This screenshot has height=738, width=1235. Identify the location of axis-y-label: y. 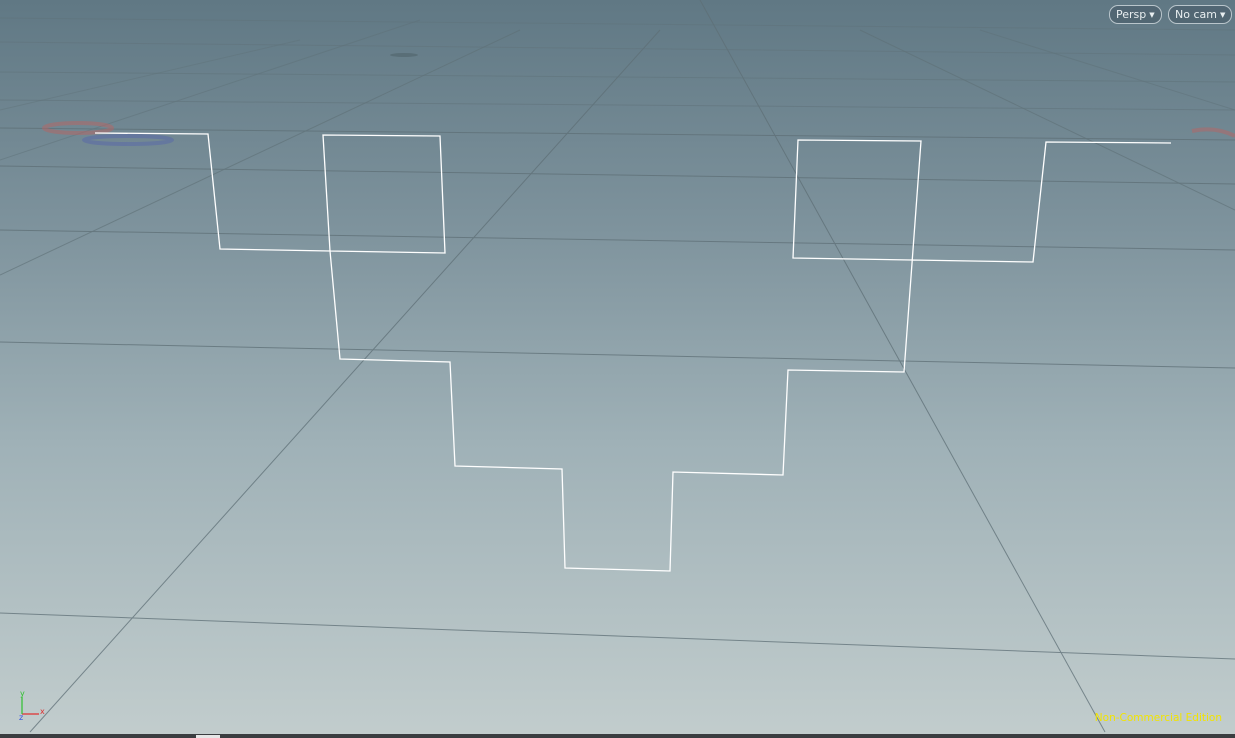
(22, 693).